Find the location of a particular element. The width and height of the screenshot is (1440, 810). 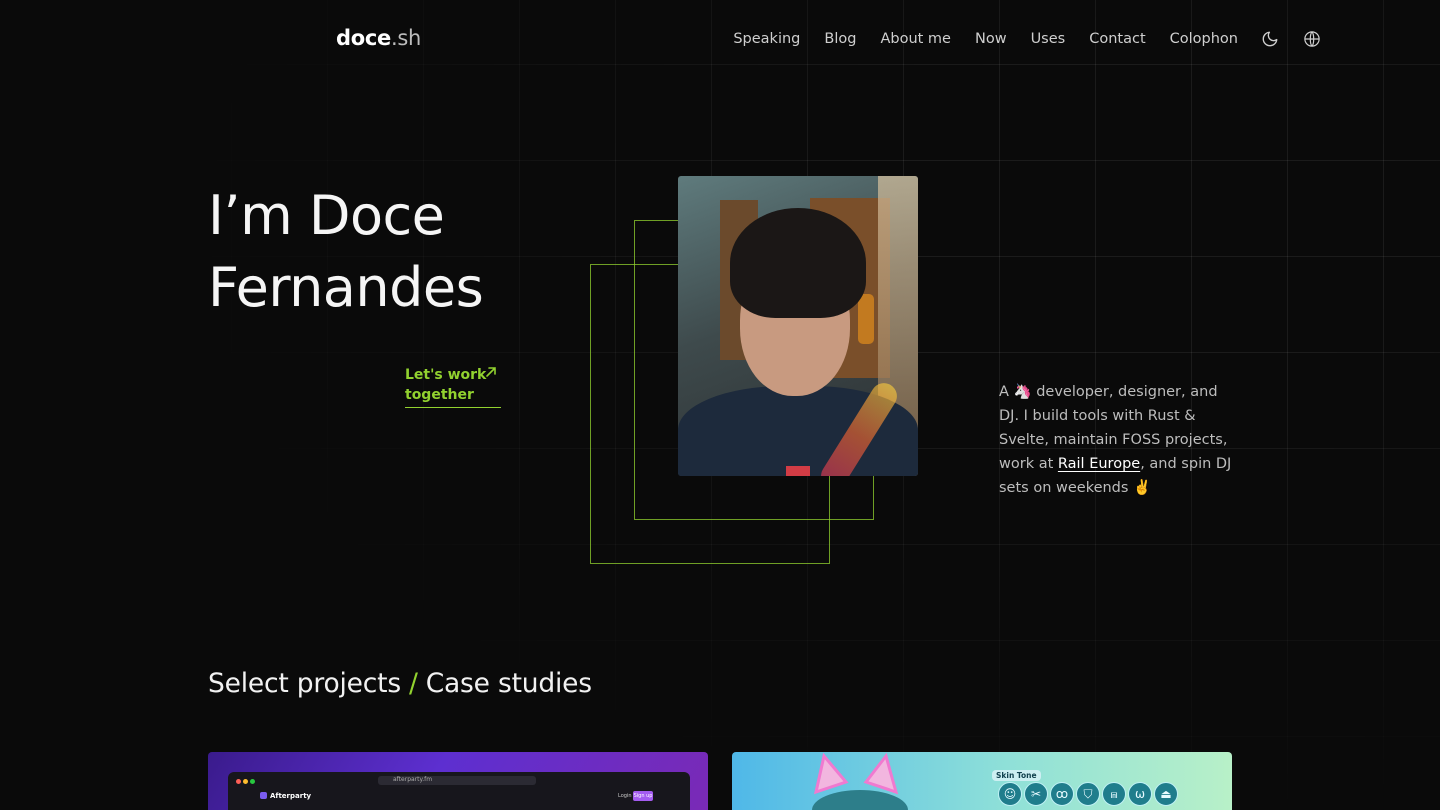

eyes-icon: ꝏ is located at coordinates (1062, 794).